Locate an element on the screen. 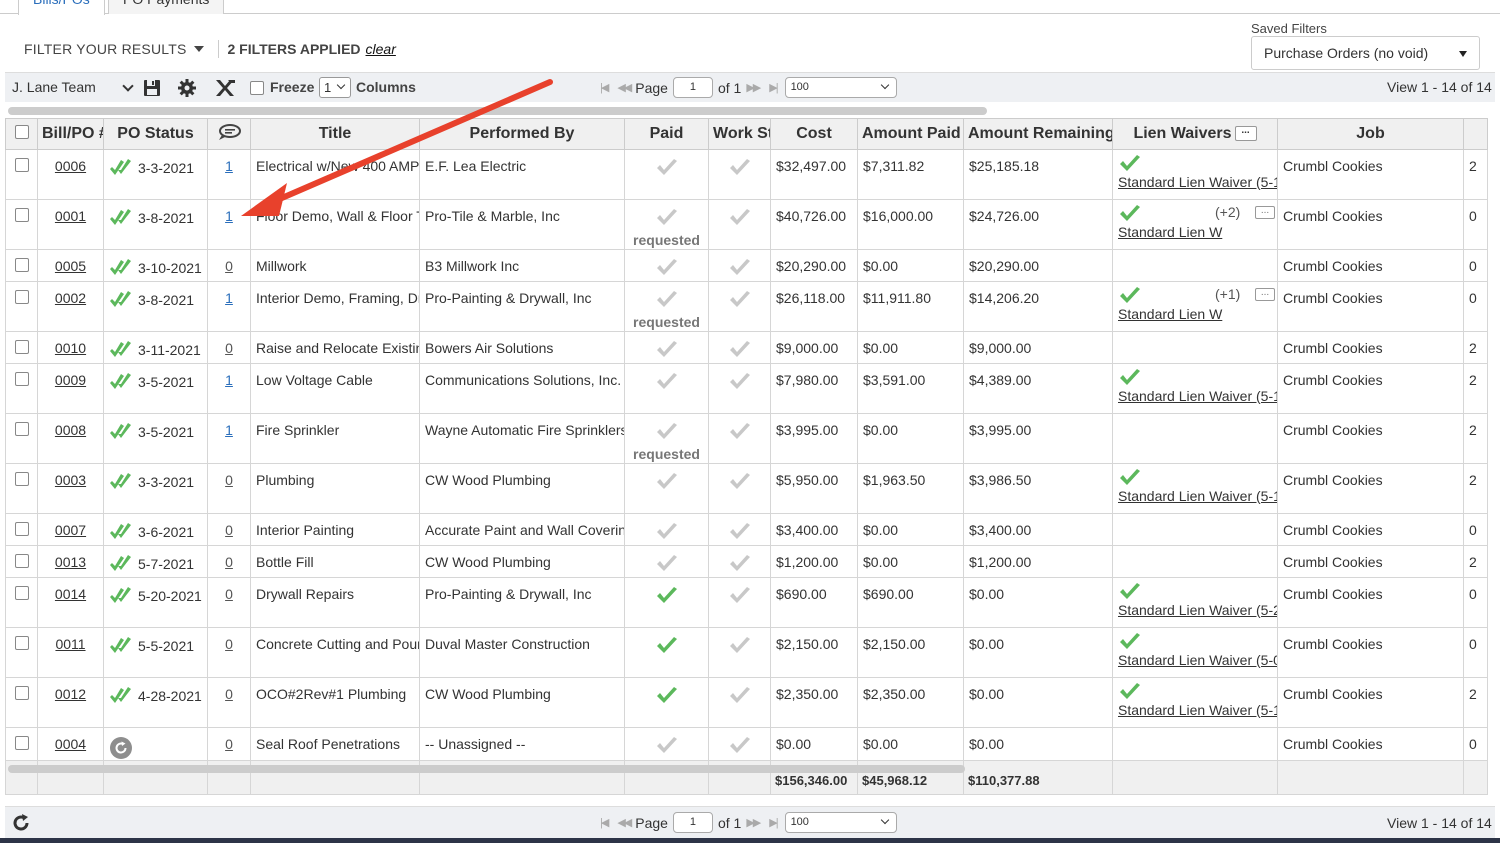  lien-waiver-link: Standard Lien Waiver (5-0 is located at coordinates (1197, 660).